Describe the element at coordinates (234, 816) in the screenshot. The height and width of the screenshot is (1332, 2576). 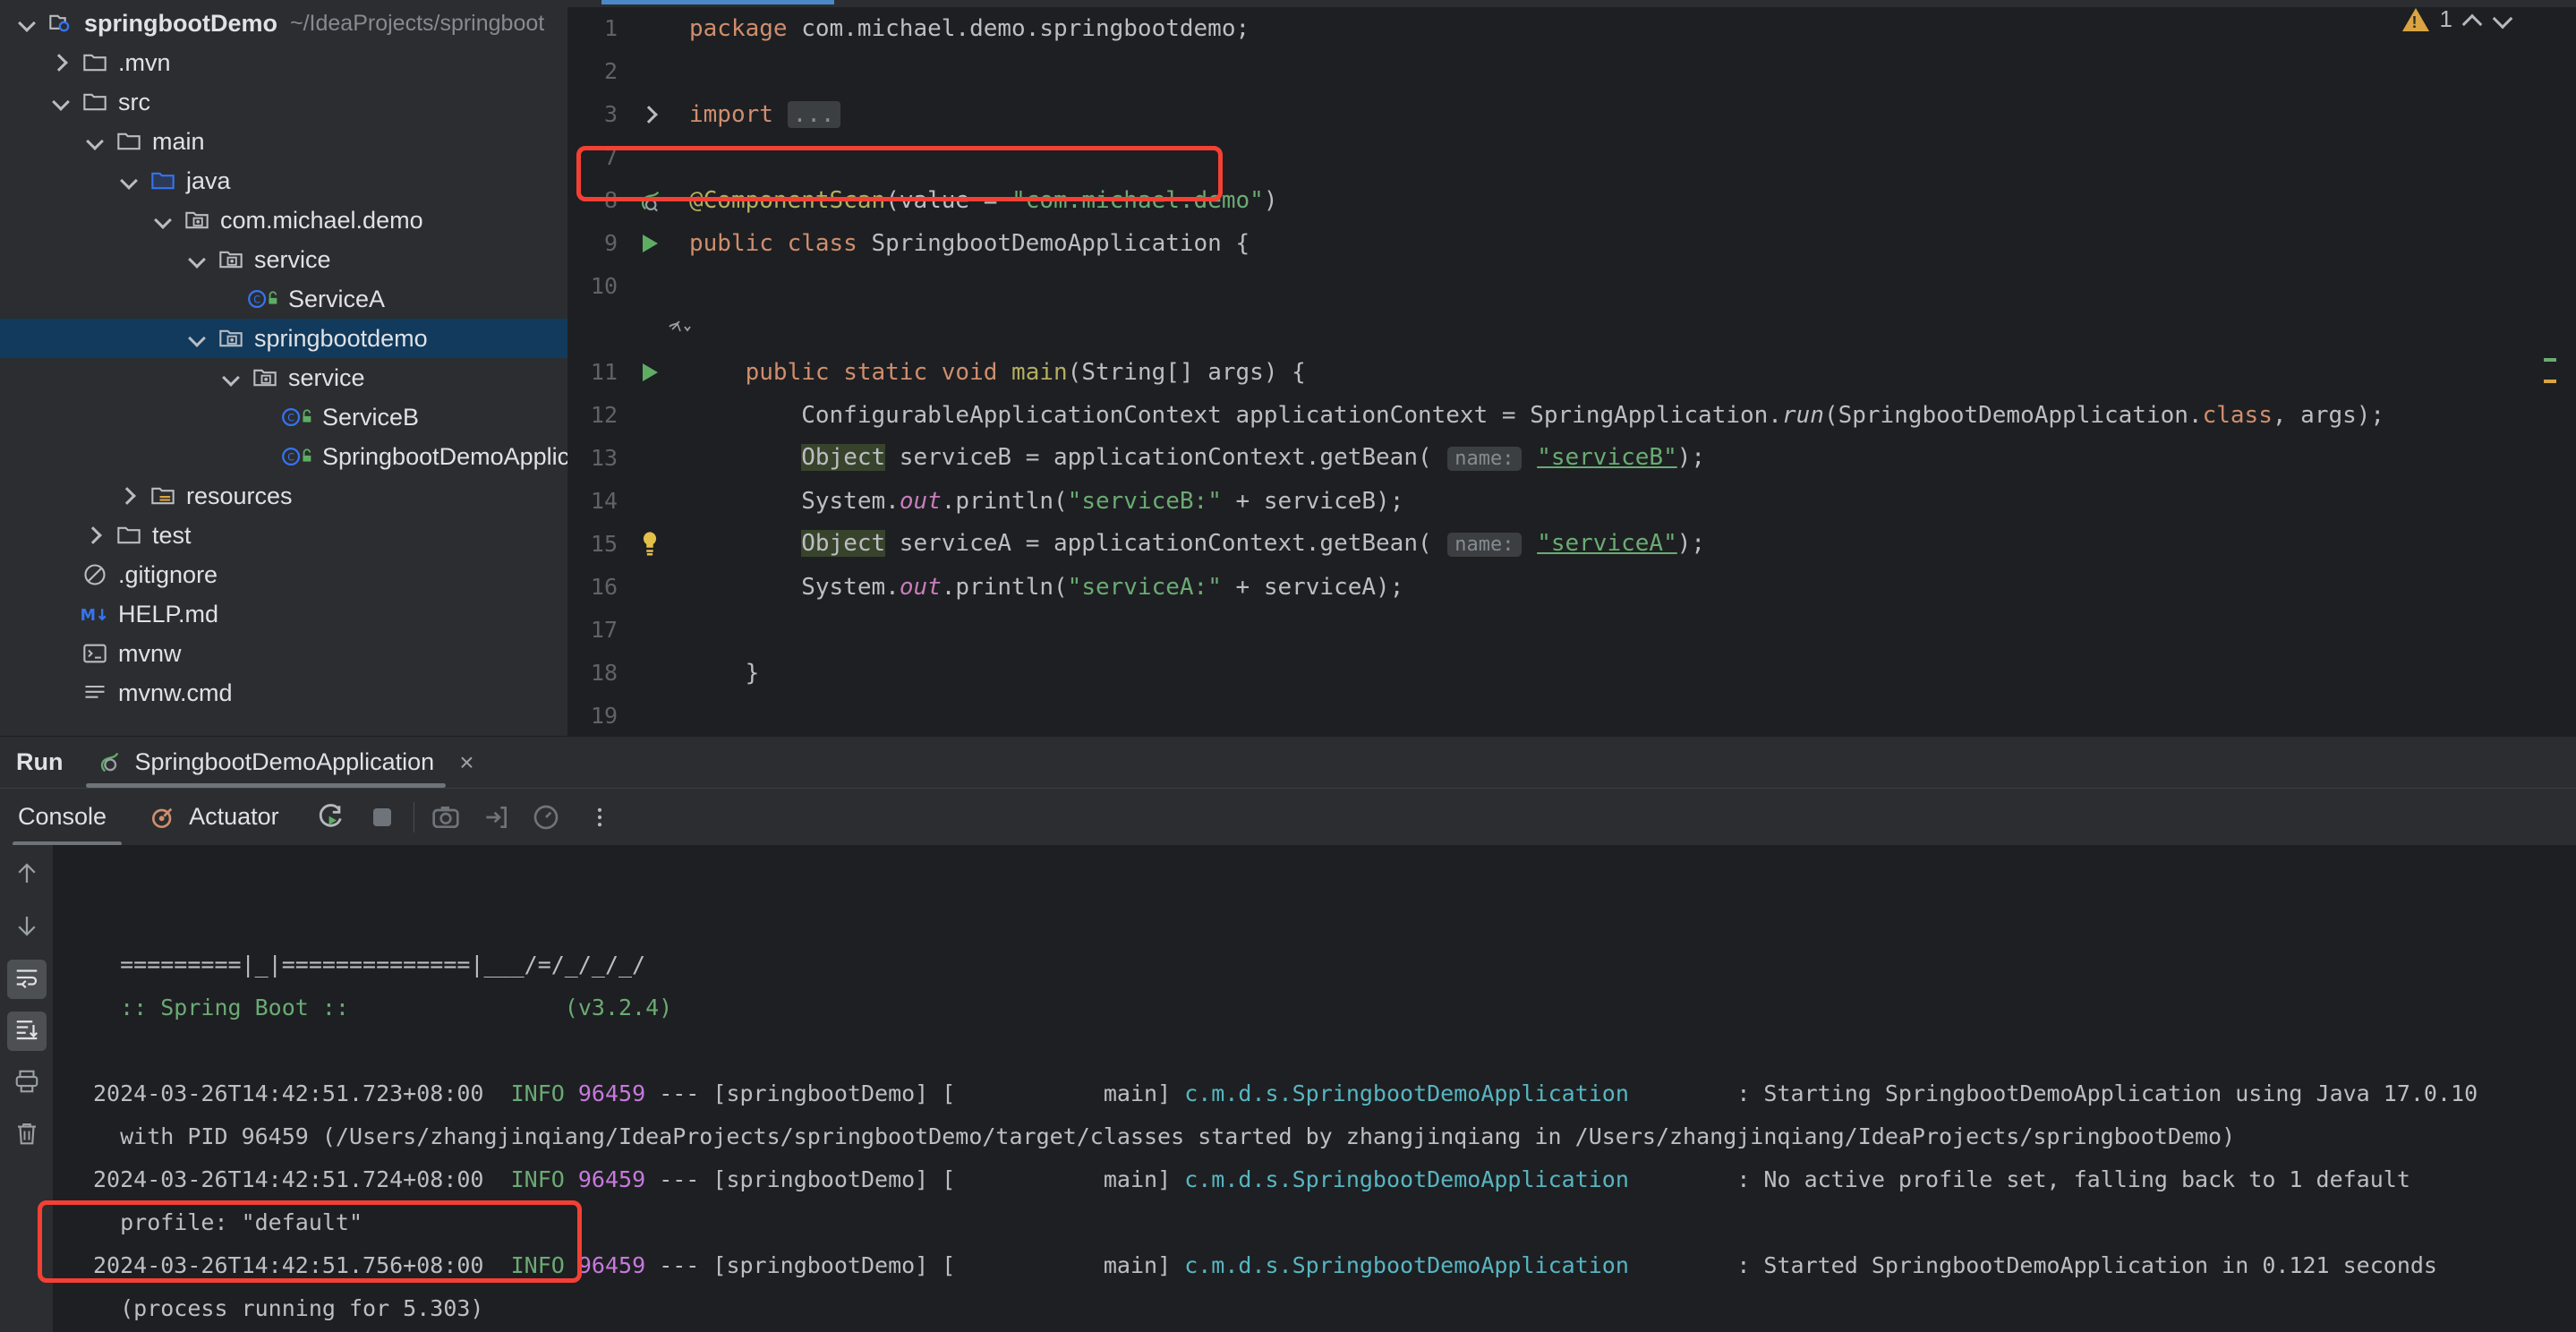
I see `tab-actuator-label: Actuator` at that location.